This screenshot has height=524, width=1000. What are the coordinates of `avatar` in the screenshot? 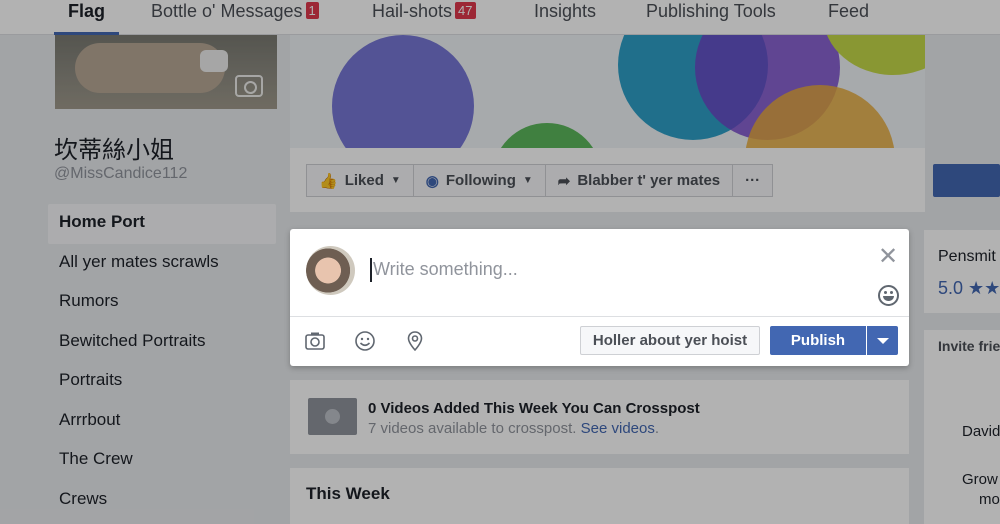 It's located at (330, 270).